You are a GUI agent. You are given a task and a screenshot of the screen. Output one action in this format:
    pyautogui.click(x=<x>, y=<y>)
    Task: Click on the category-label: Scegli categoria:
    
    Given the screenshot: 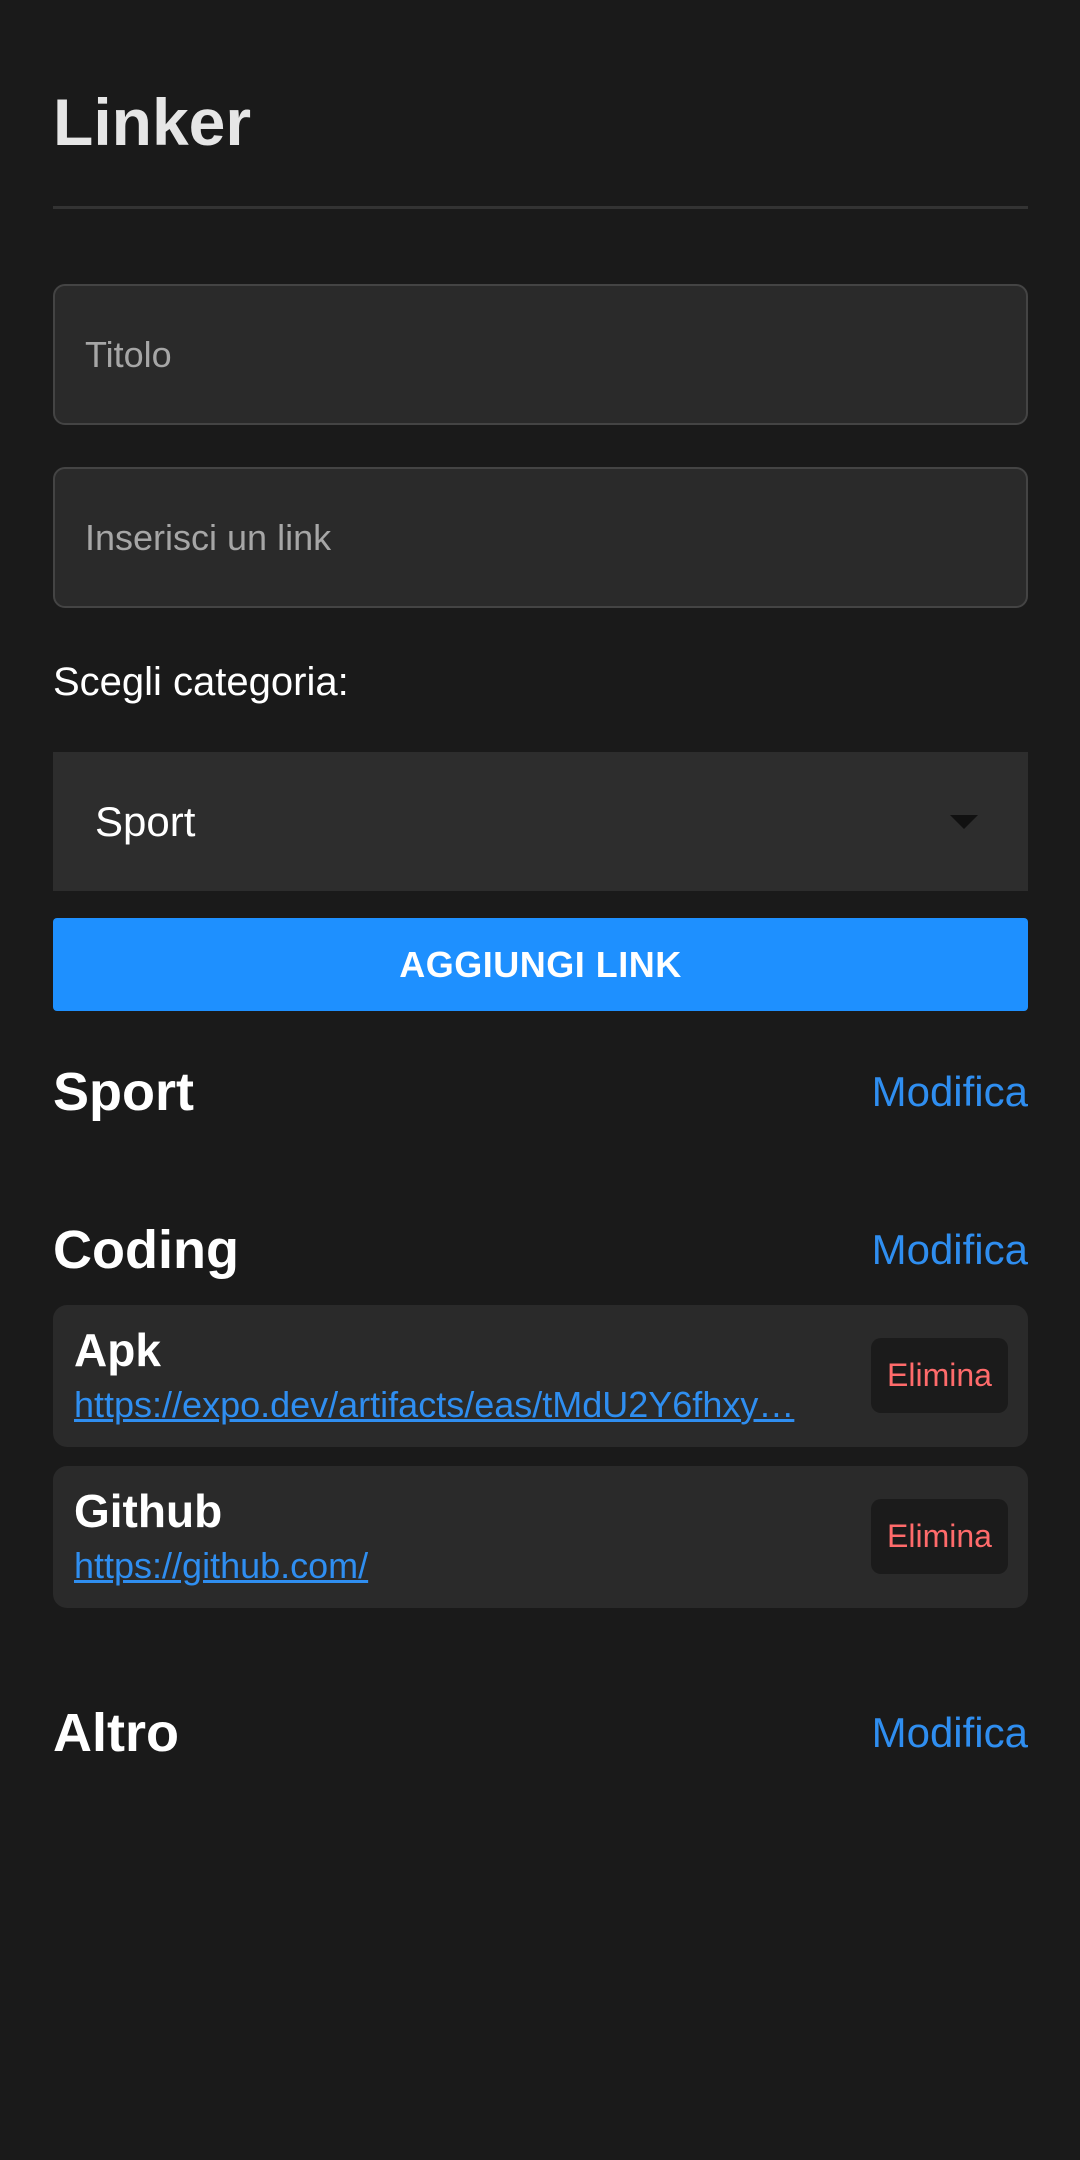 What is the action you would take?
    pyautogui.click(x=201, y=682)
    